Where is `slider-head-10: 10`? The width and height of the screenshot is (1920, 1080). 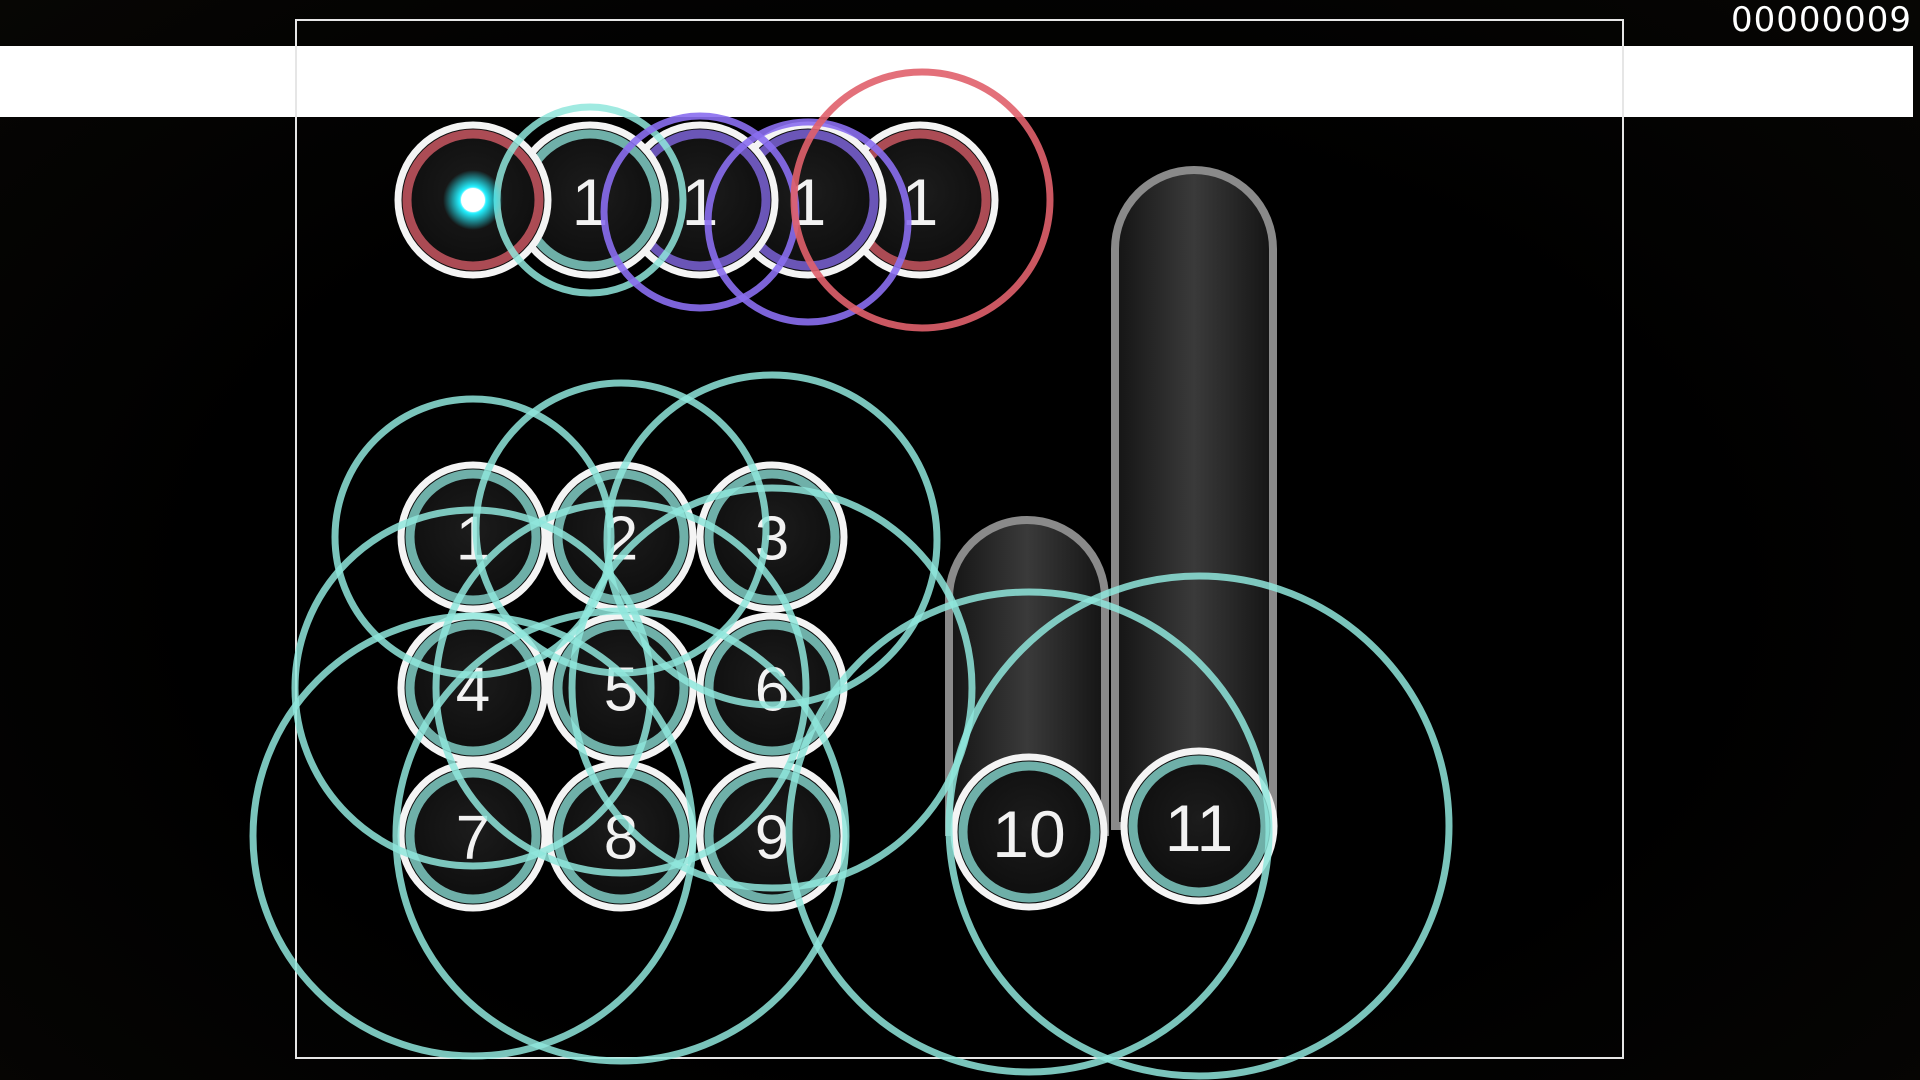 slider-head-10: 10 is located at coordinates (1029, 832).